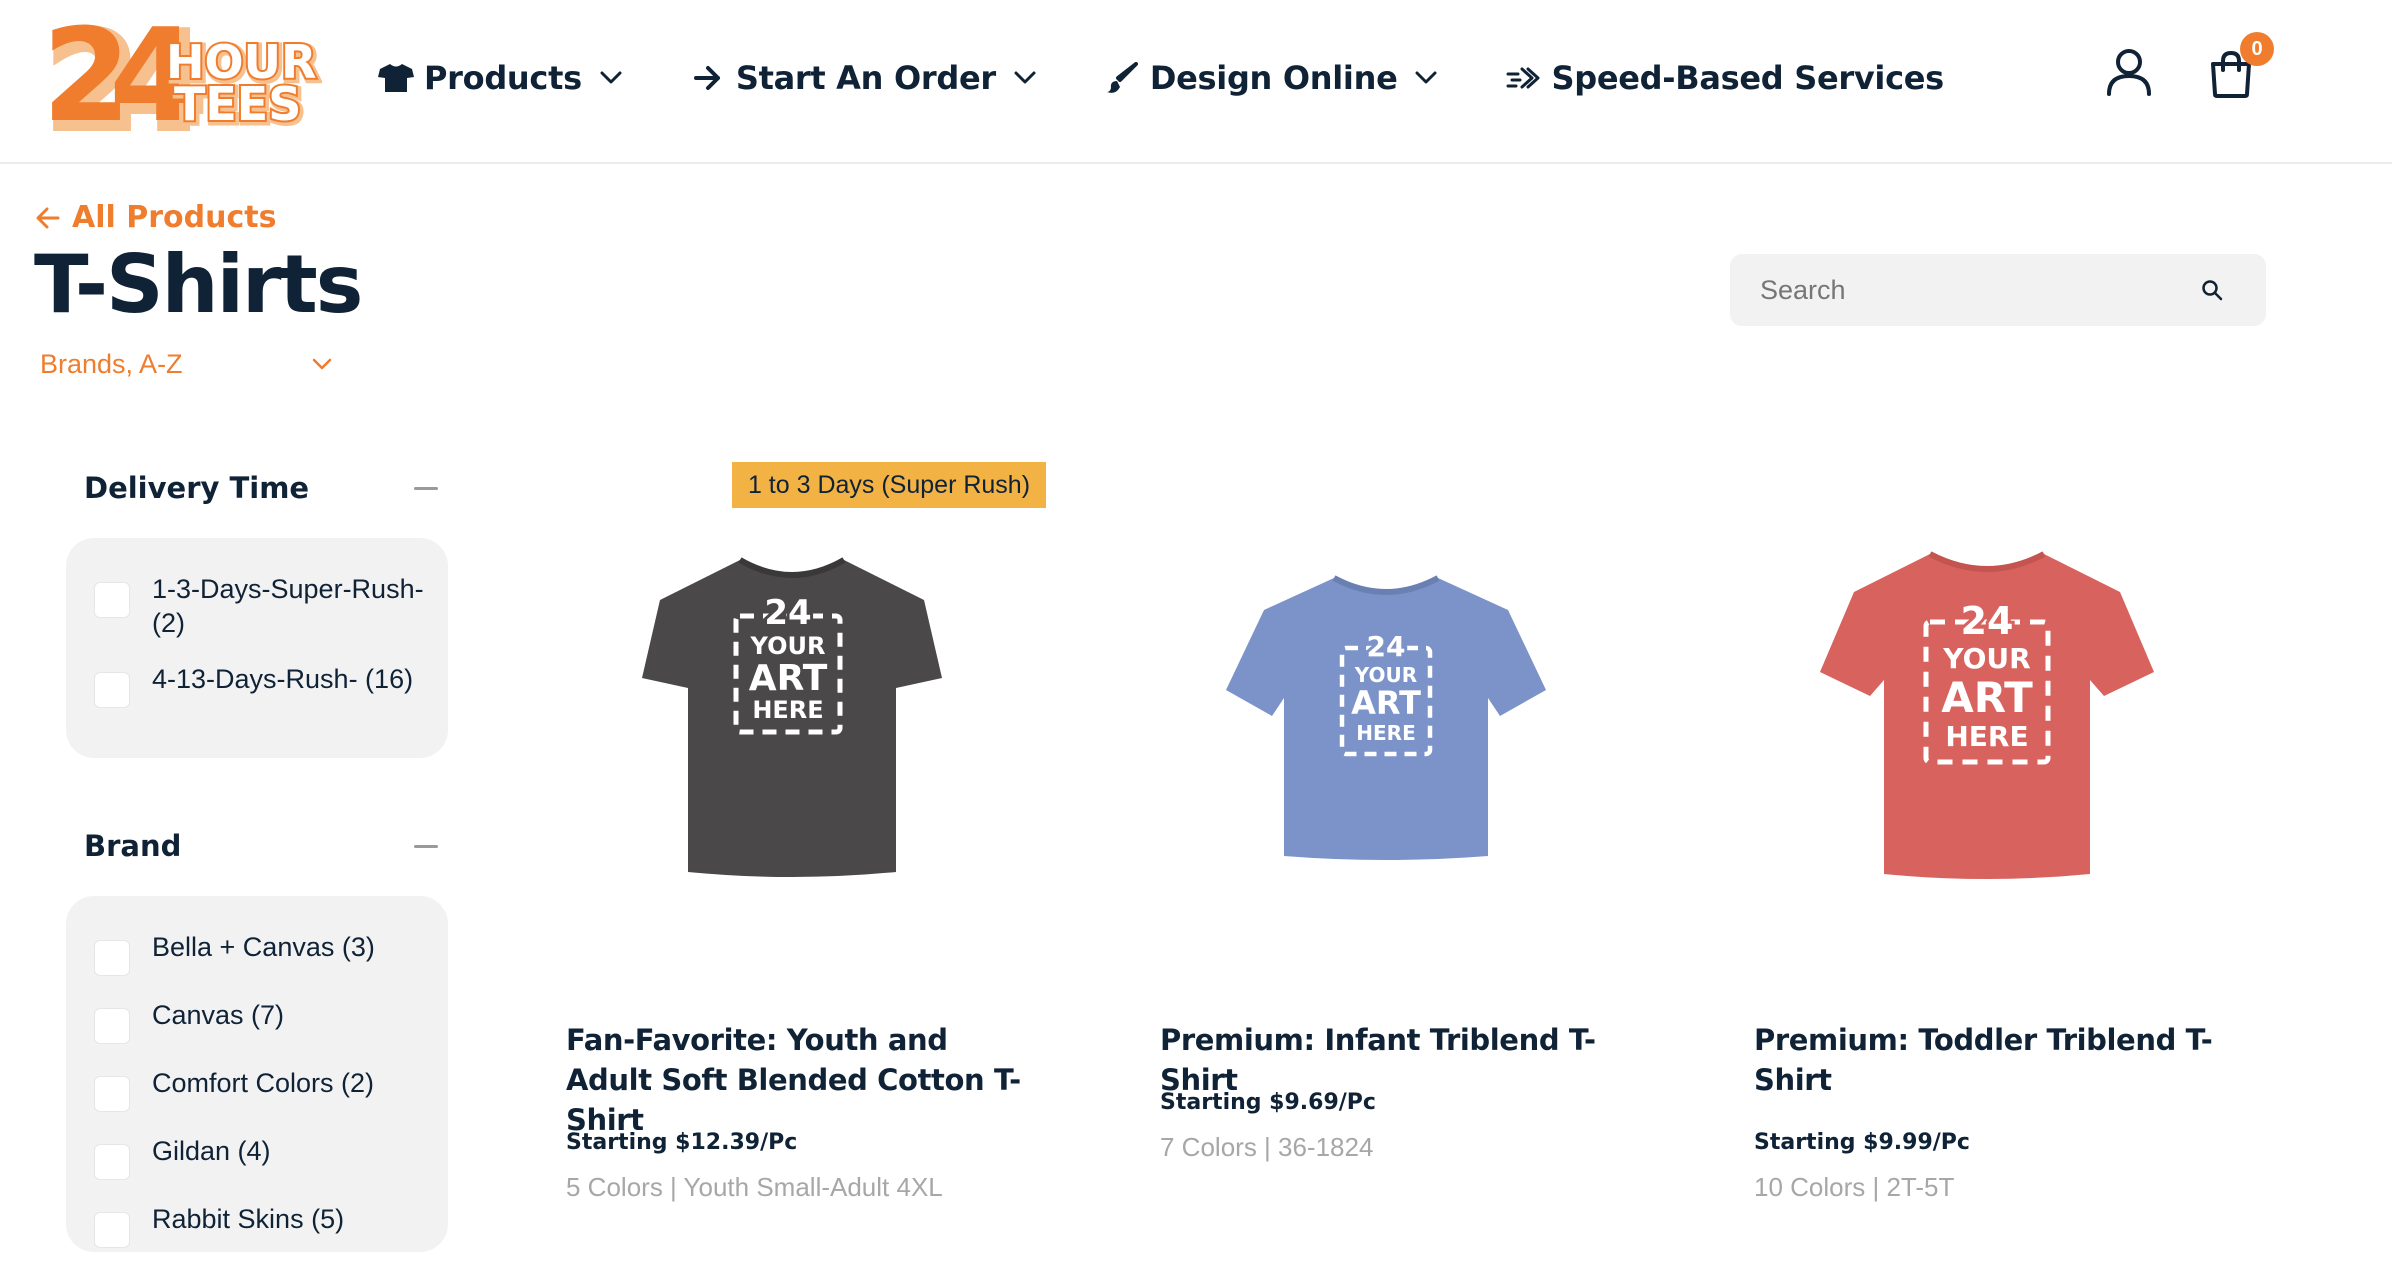 The image size is (2392, 1288). I want to click on filter-option: Gildan (4), so click(271, 1157).